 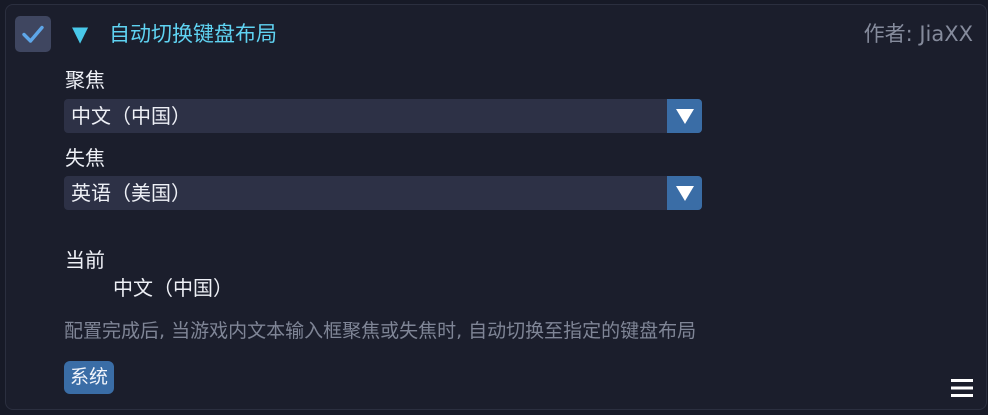 I want to click on enable-checkbox, so click(x=33, y=34).